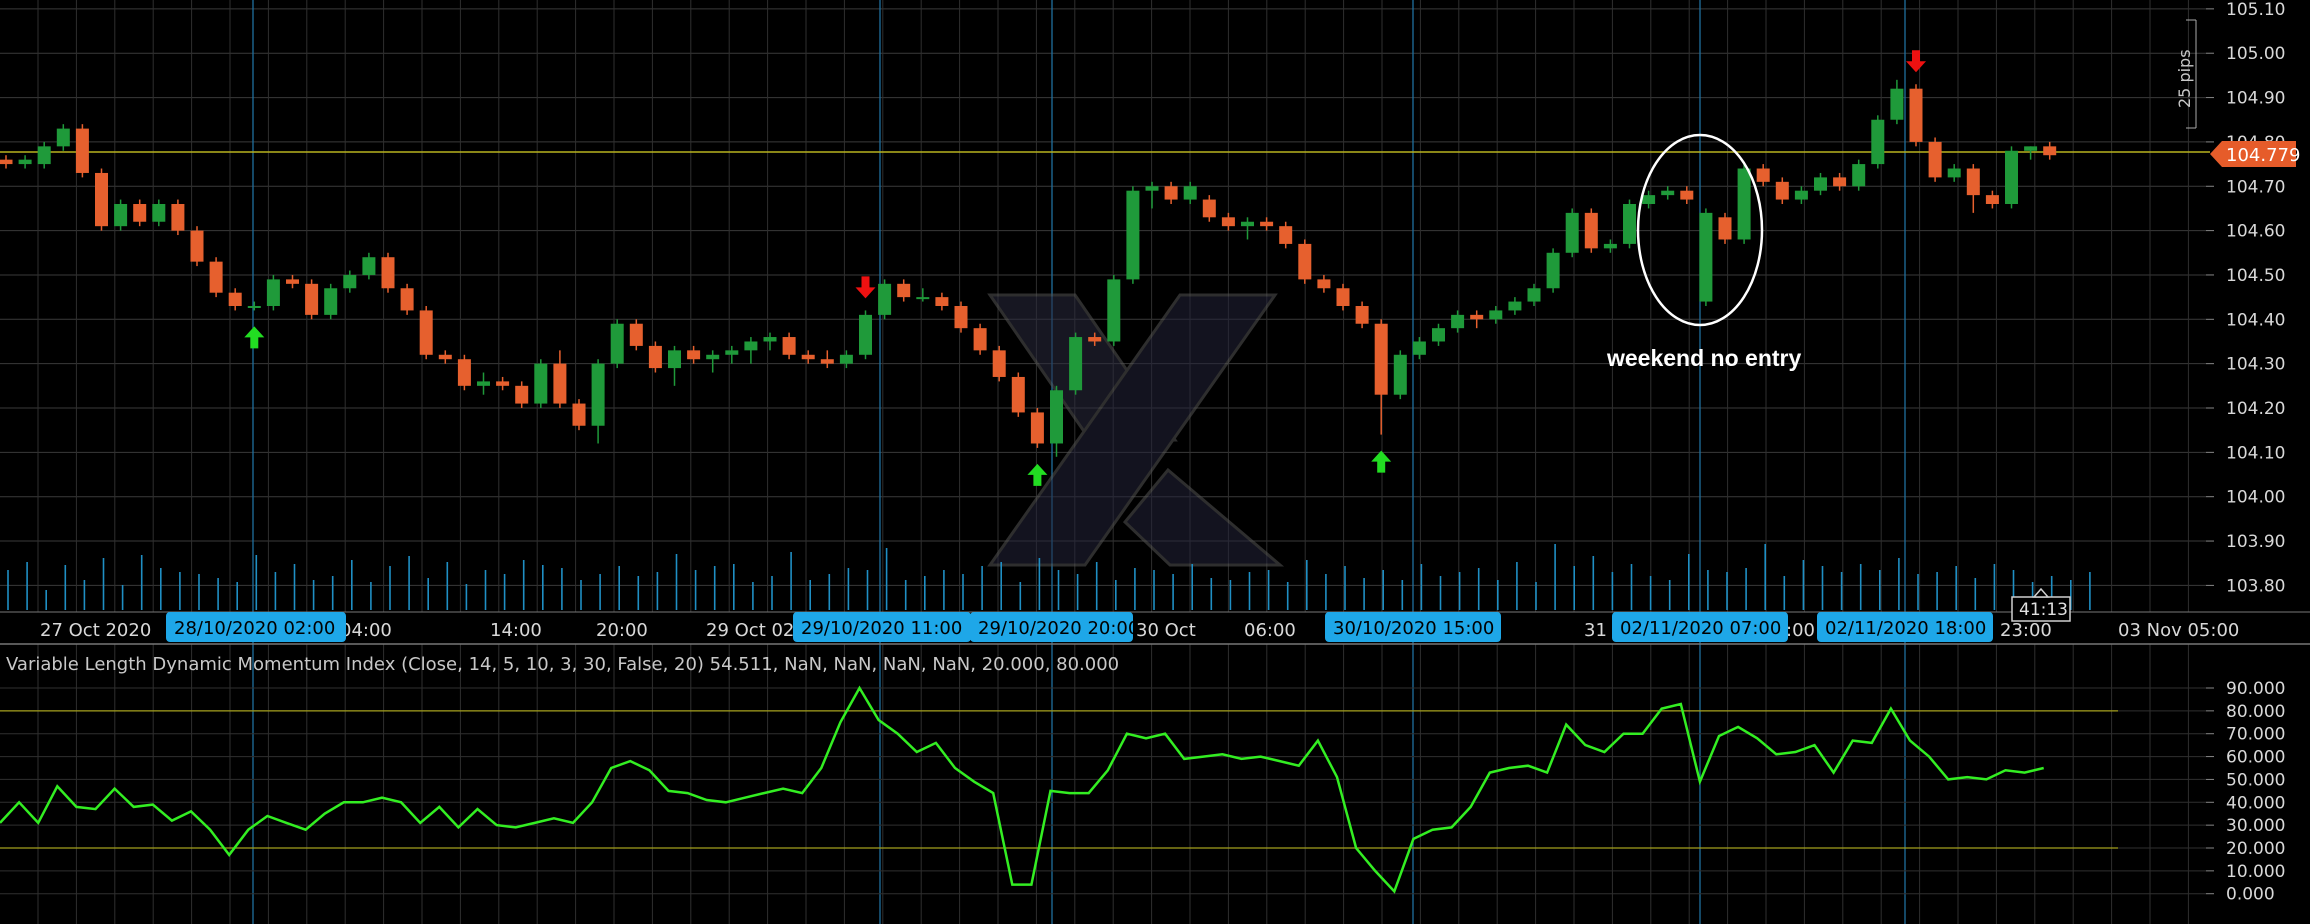  Describe the element at coordinates (1905, 628) in the screenshot. I see `time-flag-label: 02/11/2020 18:00` at that location.